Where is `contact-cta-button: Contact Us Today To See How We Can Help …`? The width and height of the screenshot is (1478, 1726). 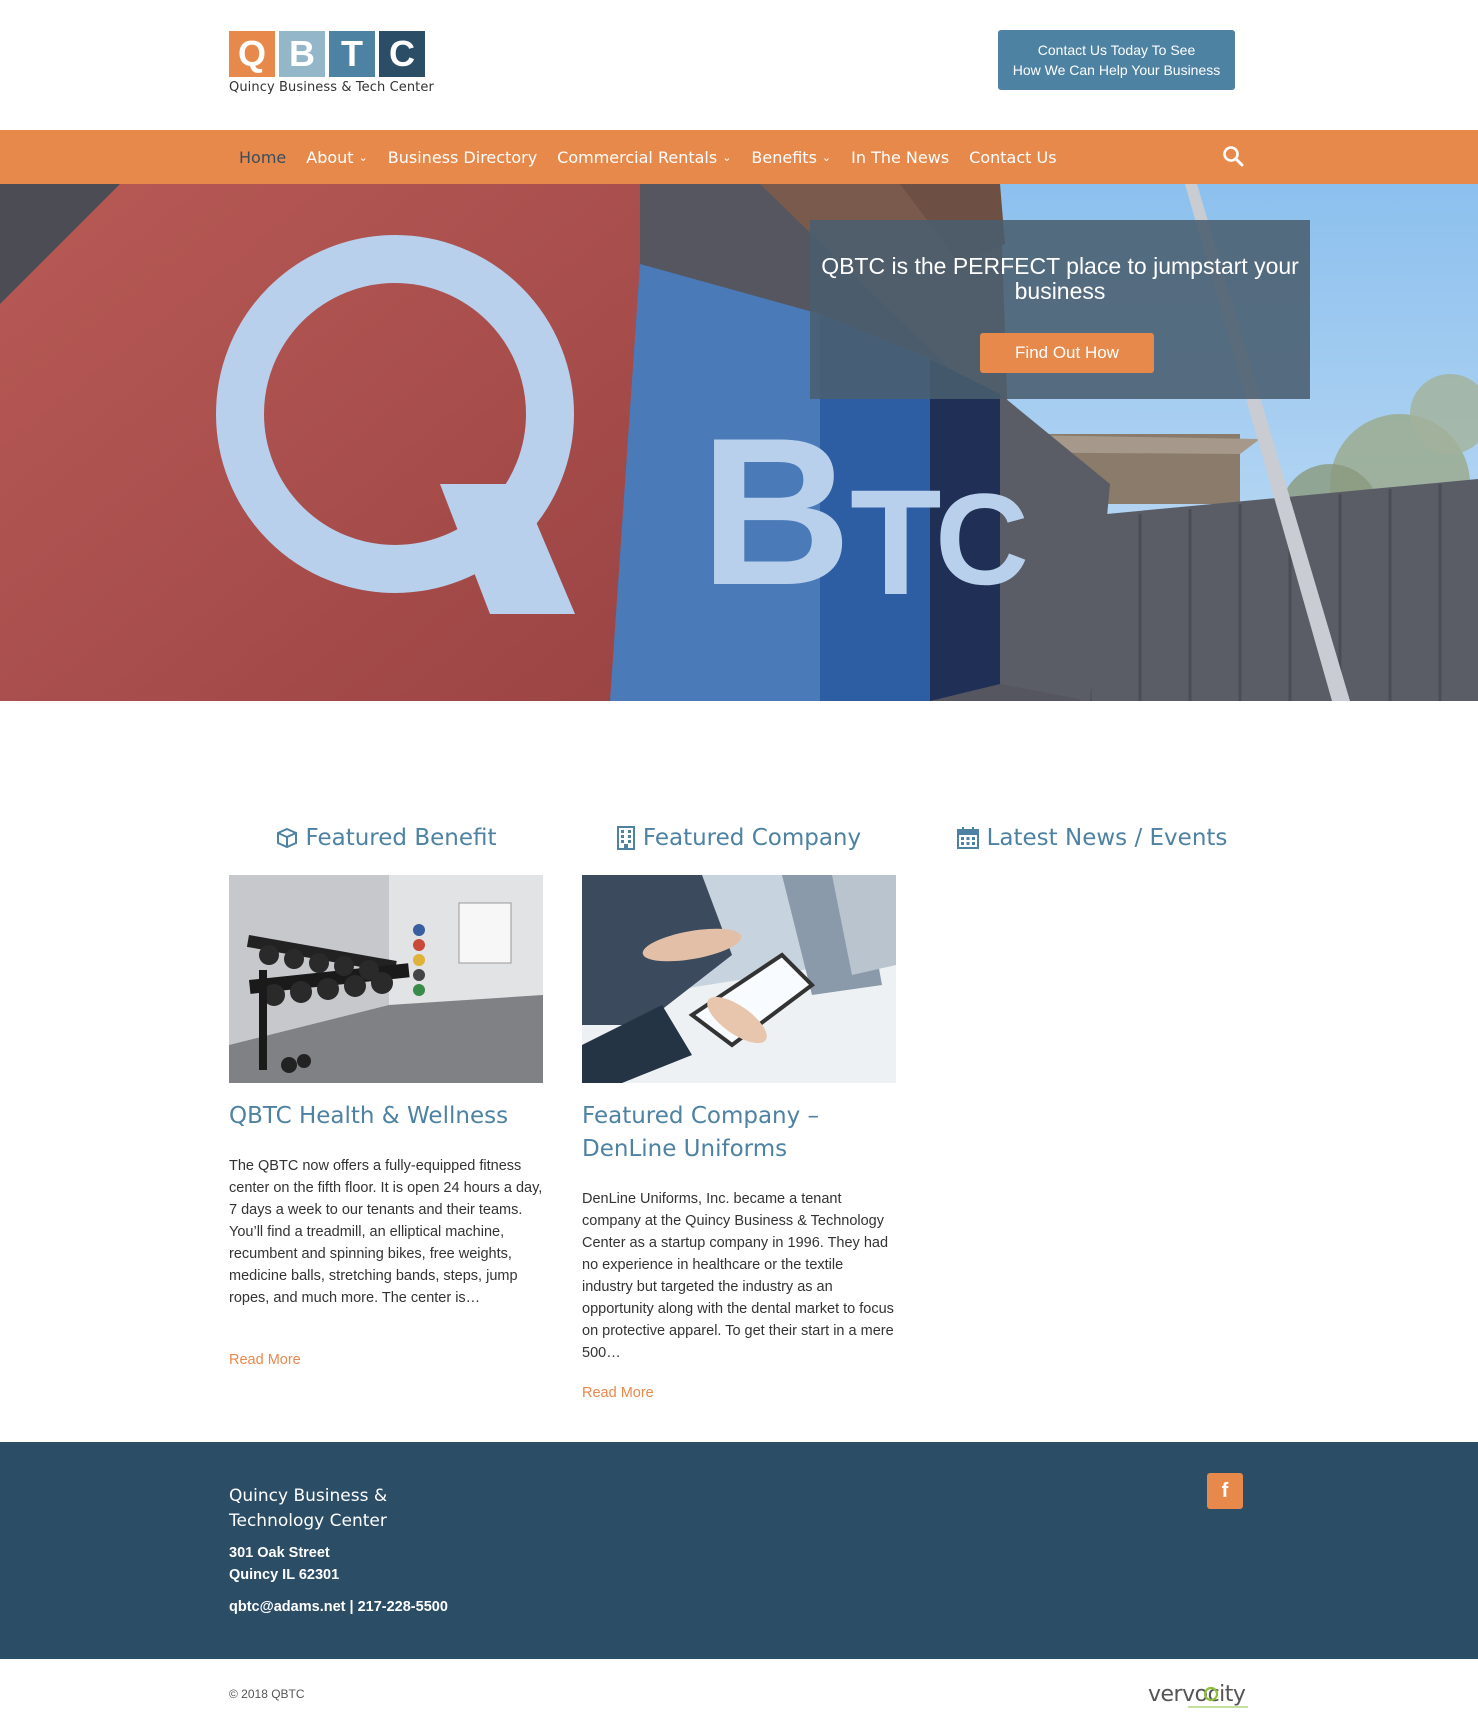 contact-cta-button: Contact Us Today To See How We Can Help … is located at coordinates (1116, 60).